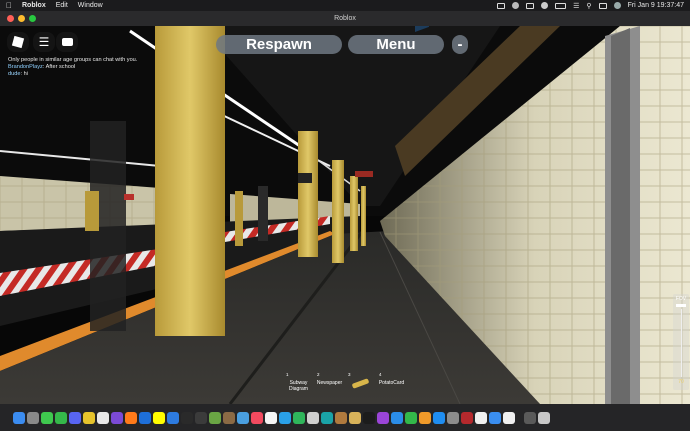  What do you see at coordinates (10, 18) in the screenshot?
I see `close-window-button` at bounding box center [10, 18].